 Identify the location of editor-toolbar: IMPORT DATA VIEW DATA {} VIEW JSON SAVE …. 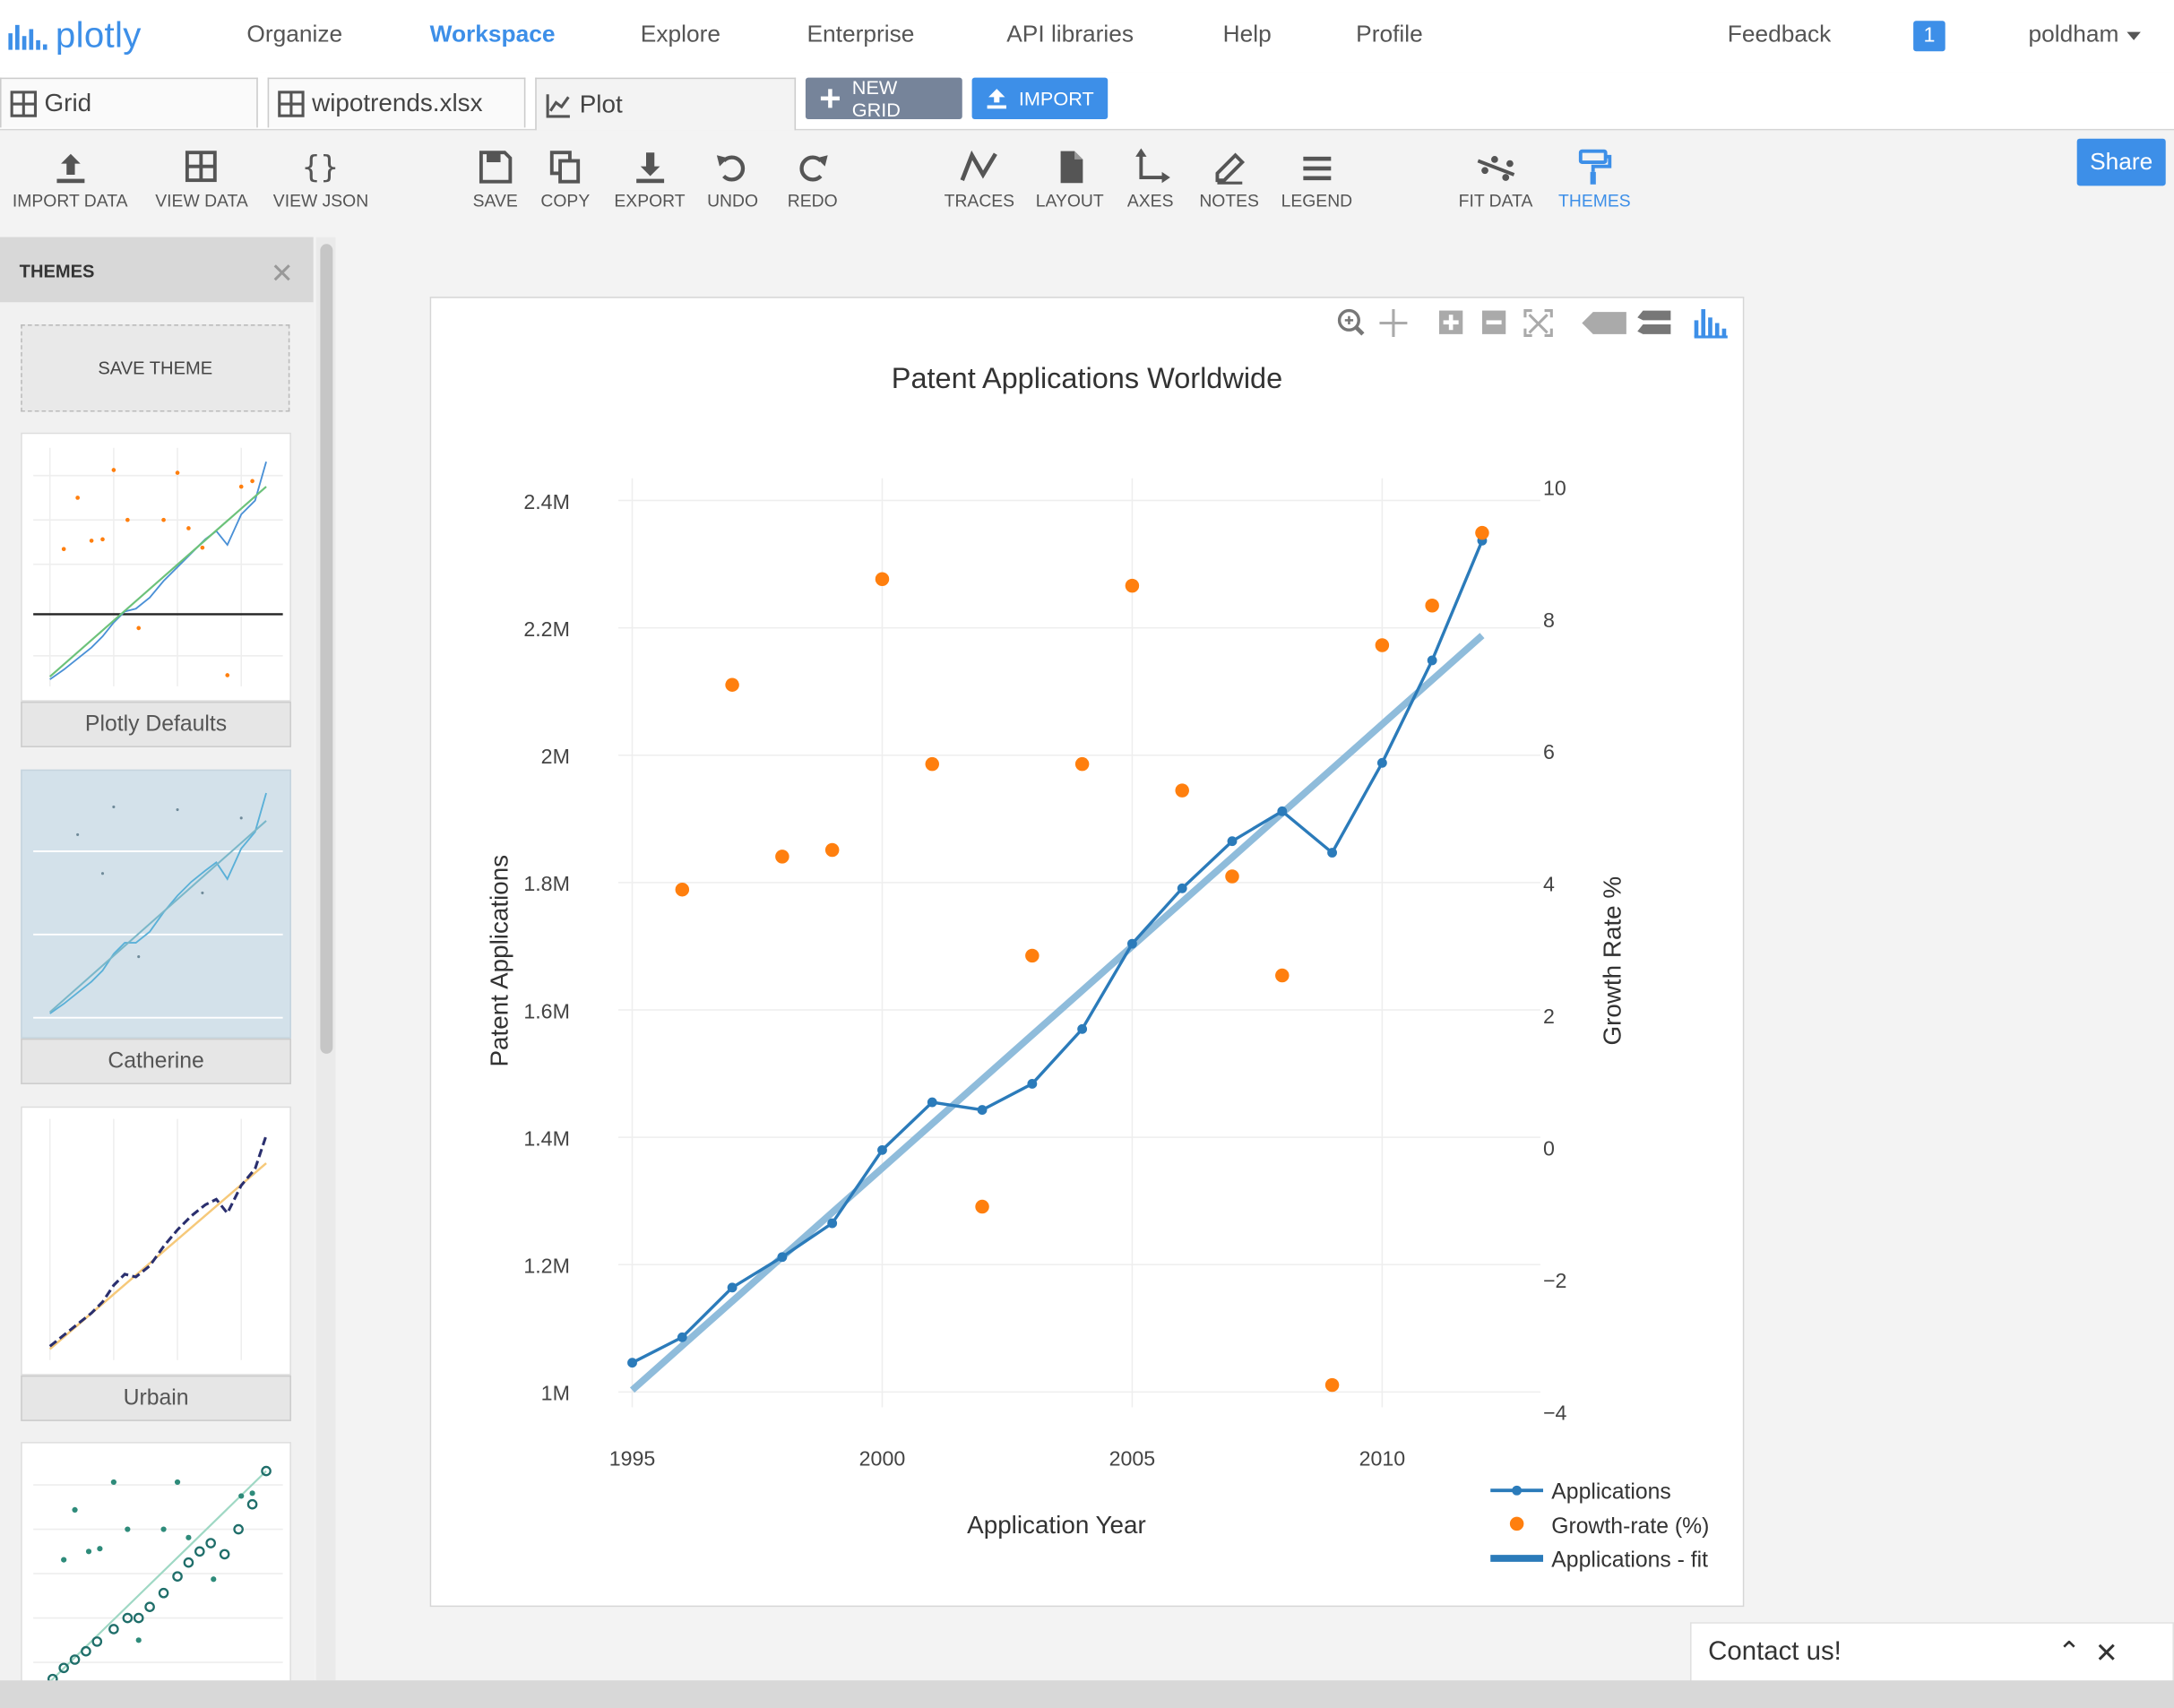
(1087, 180).